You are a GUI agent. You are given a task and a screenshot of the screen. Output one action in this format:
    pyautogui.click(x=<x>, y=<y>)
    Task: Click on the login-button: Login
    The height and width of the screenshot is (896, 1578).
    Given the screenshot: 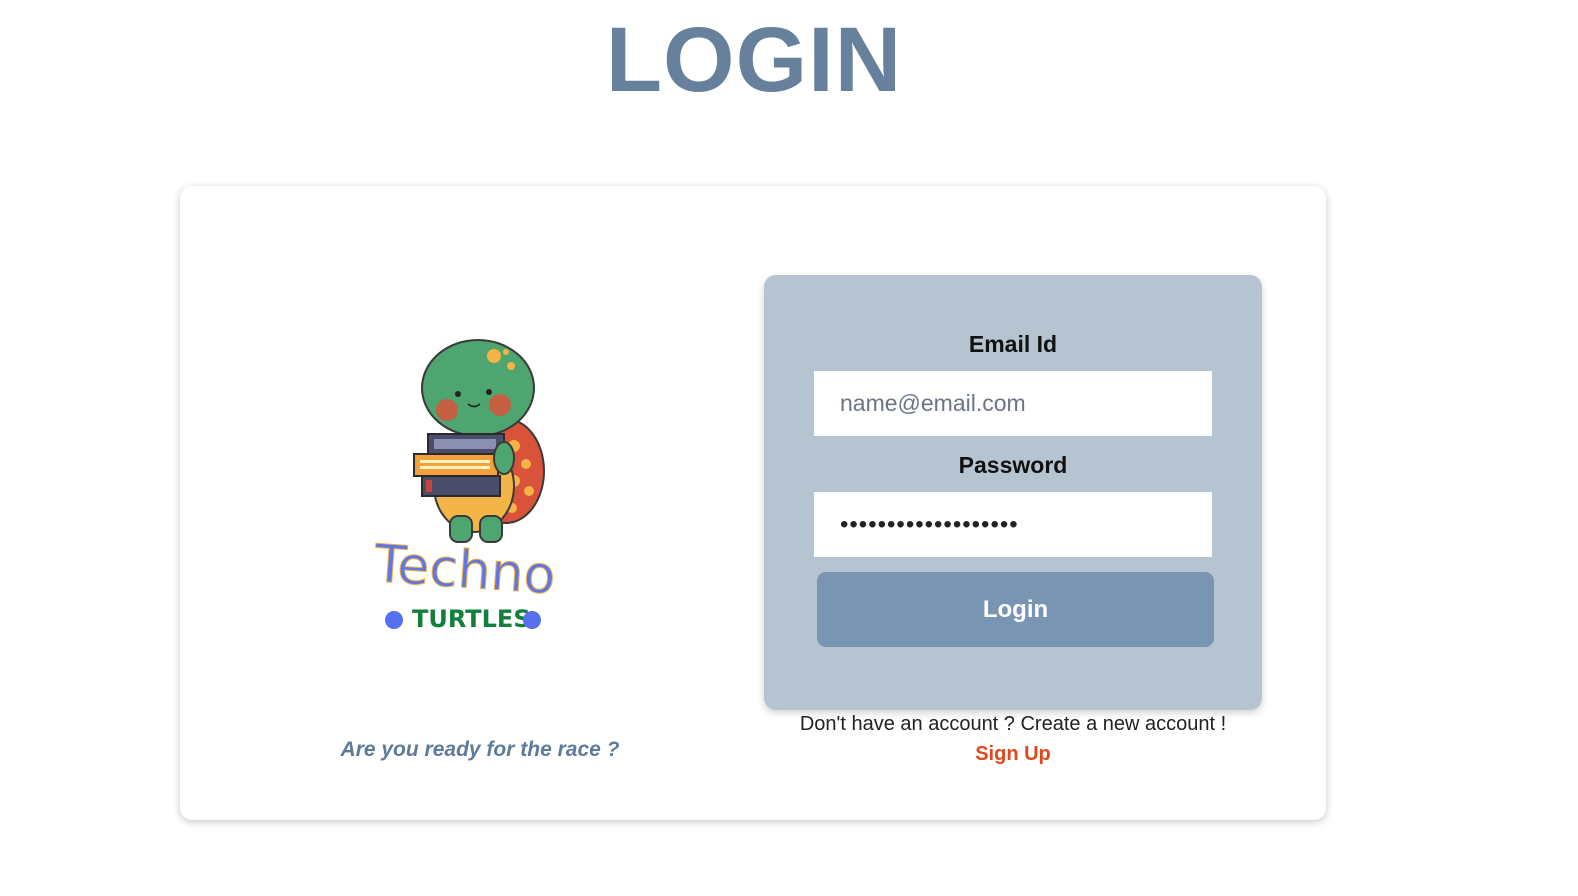 What is the action you would take?
    pyautogui.click(x=1015, y=609)
    